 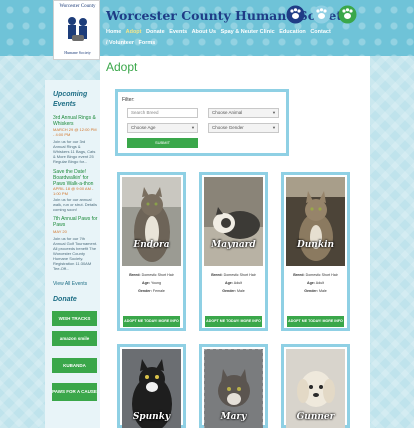 I want to click on events-title: Upcoming Events, so click(x=70, y=99).